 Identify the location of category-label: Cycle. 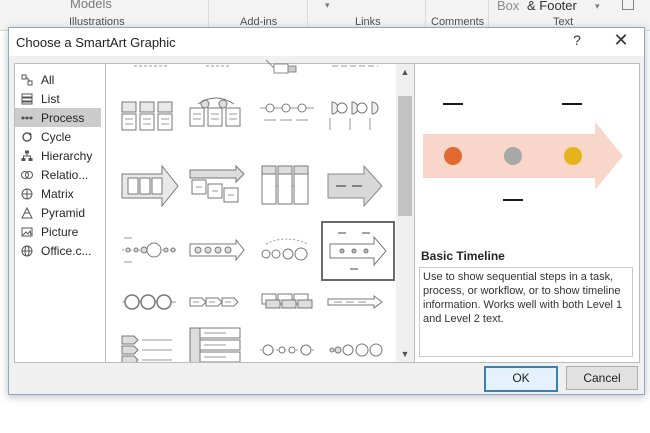
(56, 137).